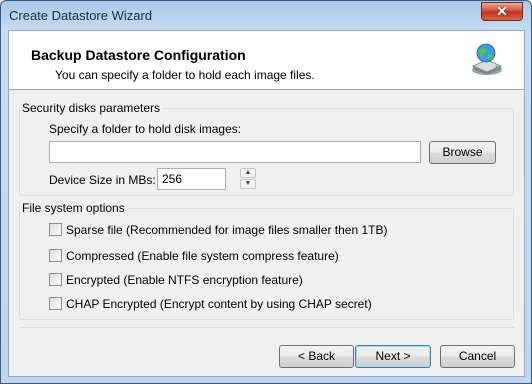 The image size is (532, 384). Describe the element at coordinates (235, 152) in the screenshot. I see `folder-path-input` at that location.